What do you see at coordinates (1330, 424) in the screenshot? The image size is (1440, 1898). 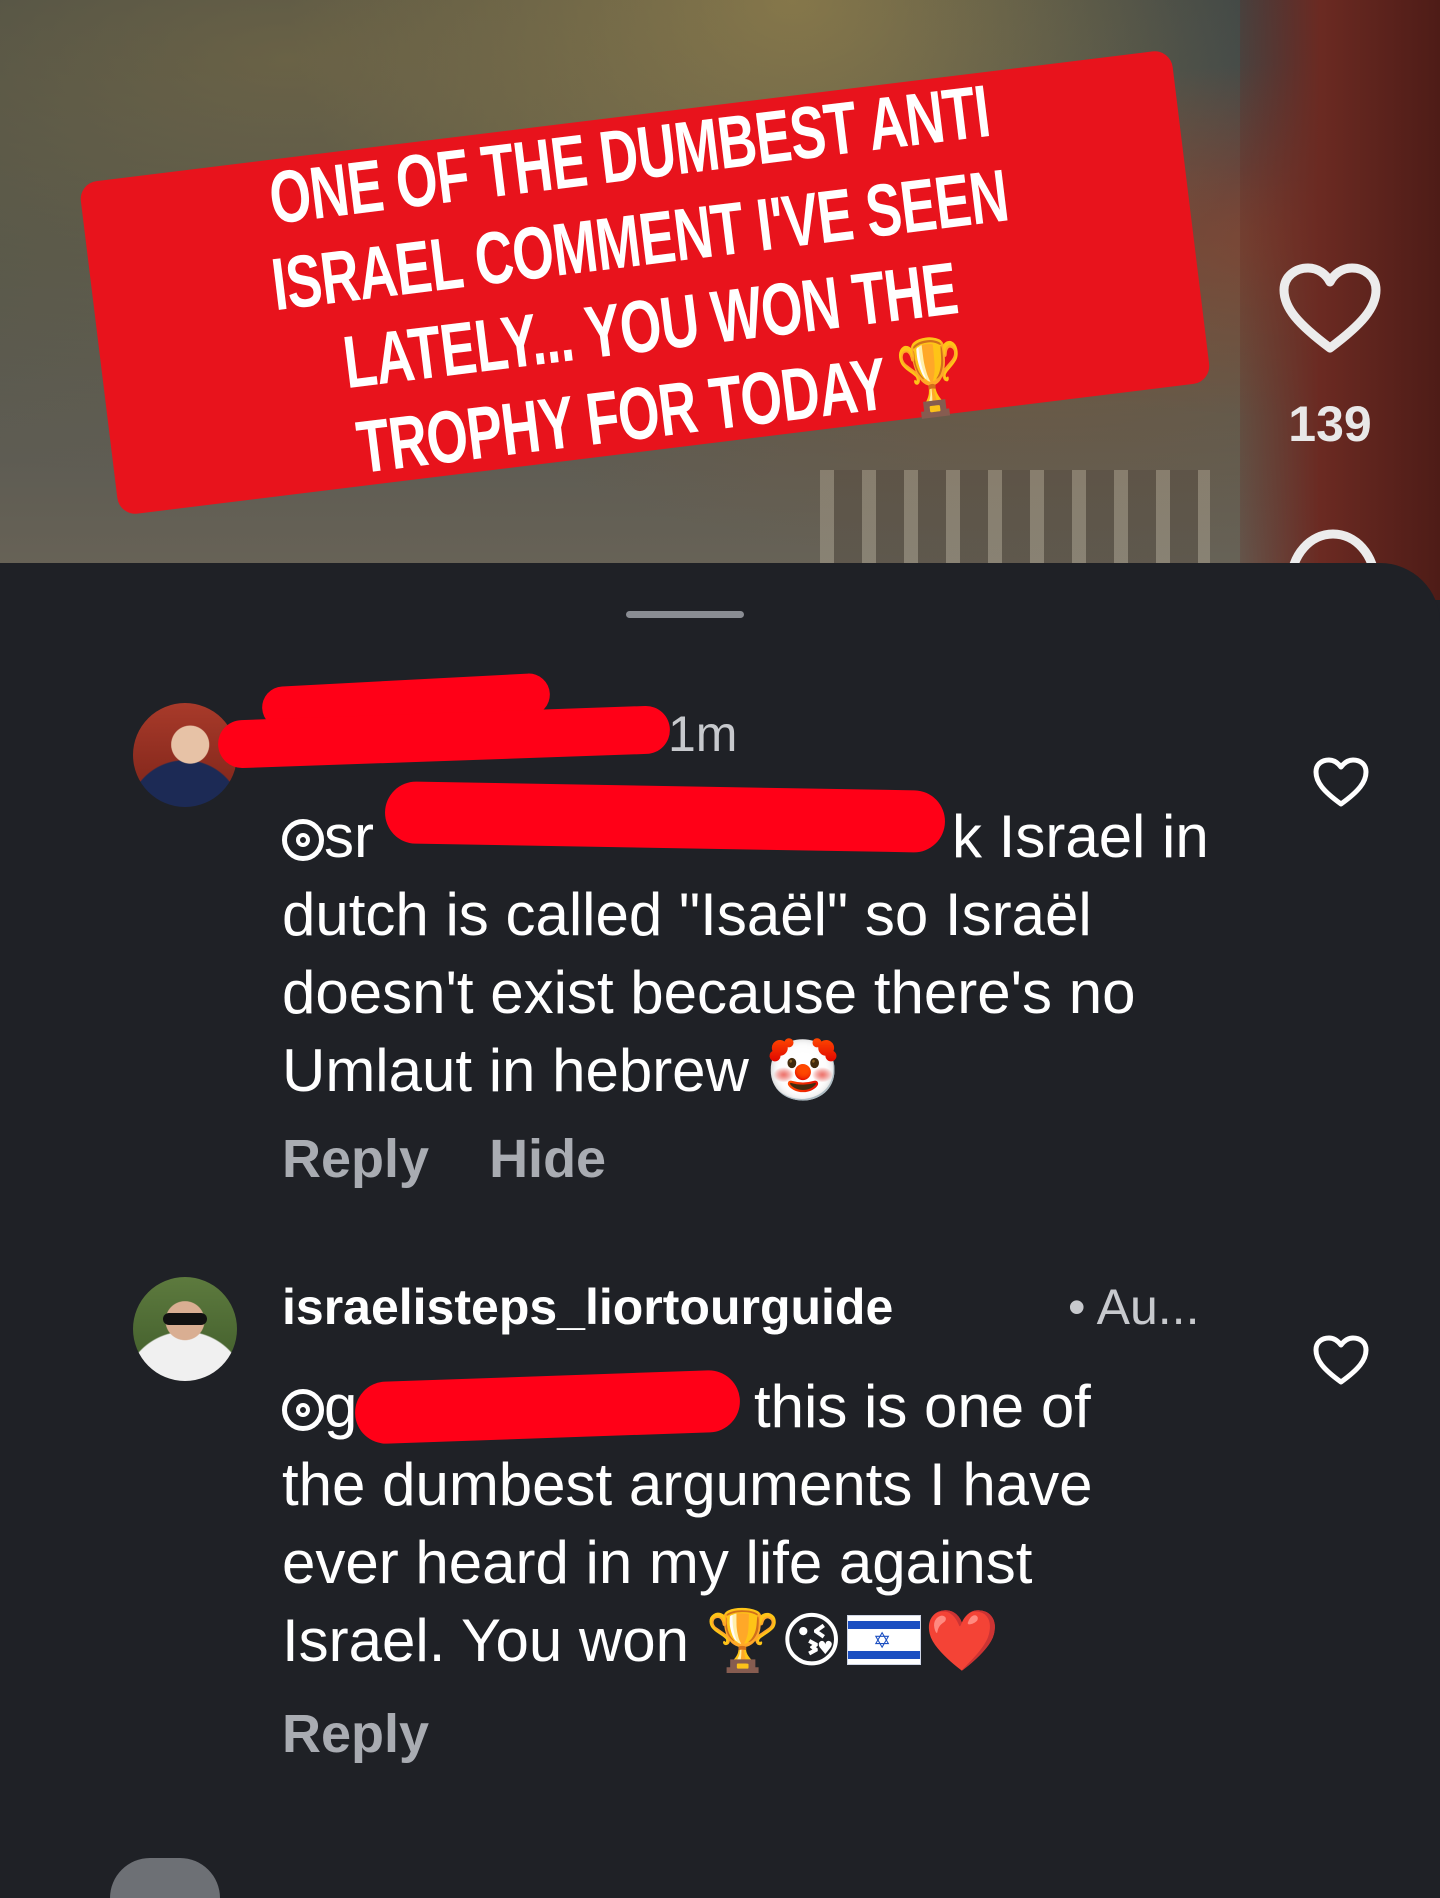 I see `like-count: 139` at bounding box center [1330, 424].